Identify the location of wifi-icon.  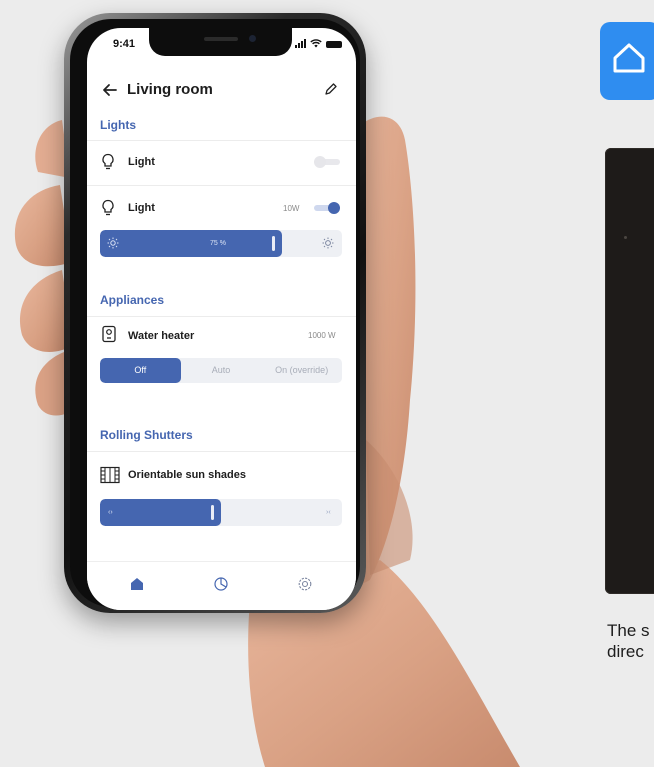
(316, 43).